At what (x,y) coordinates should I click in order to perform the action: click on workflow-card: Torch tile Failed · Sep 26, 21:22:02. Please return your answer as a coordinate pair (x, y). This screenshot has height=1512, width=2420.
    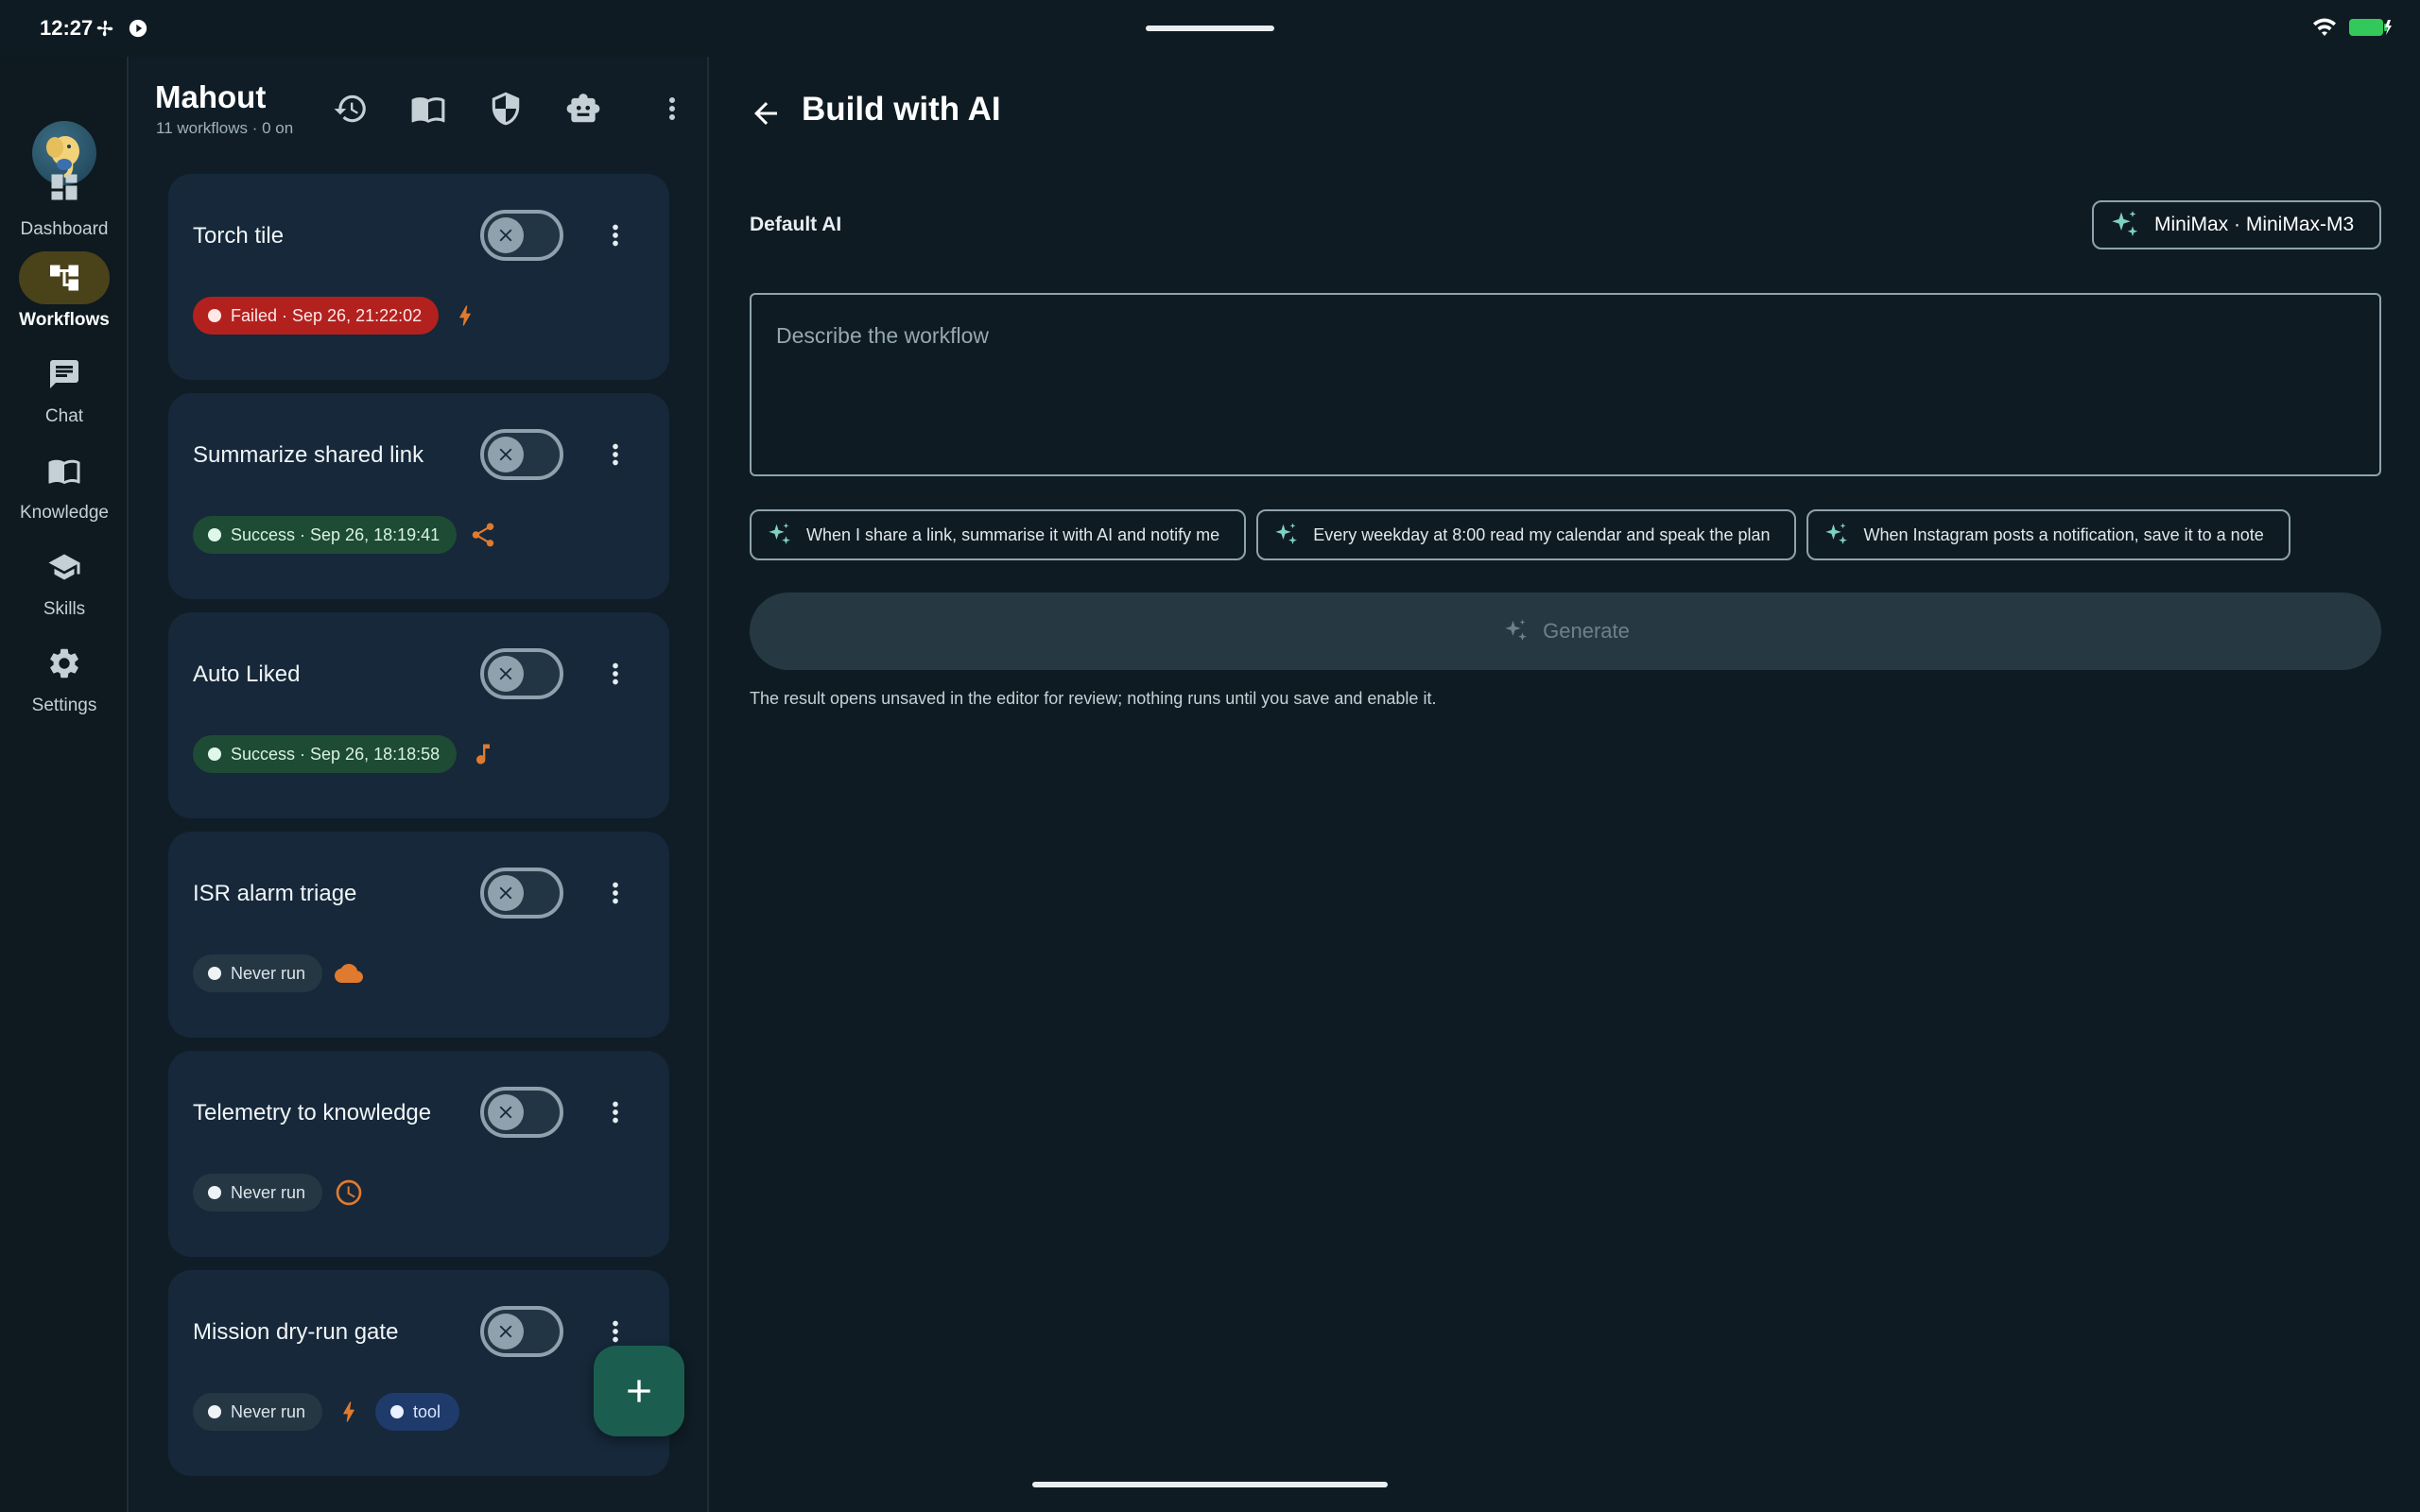
    Looking at the image, I should click on (418, 277).